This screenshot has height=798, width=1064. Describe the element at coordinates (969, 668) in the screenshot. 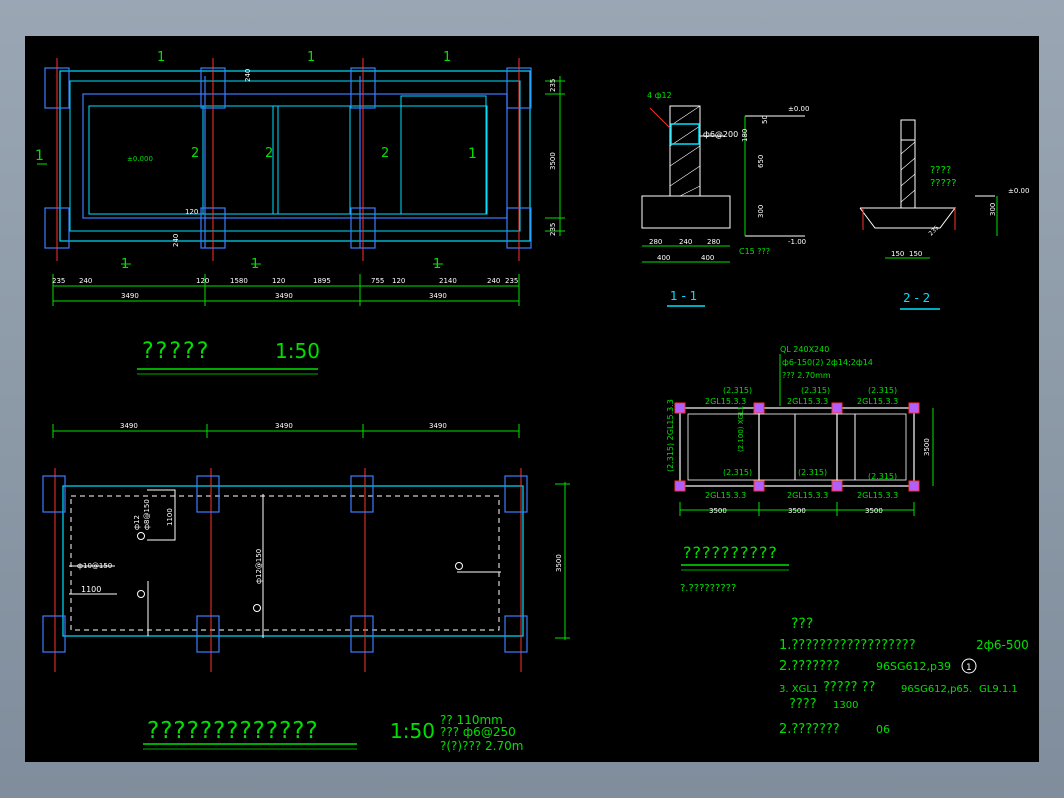

I see `detail-circle-label: 1` at that location.